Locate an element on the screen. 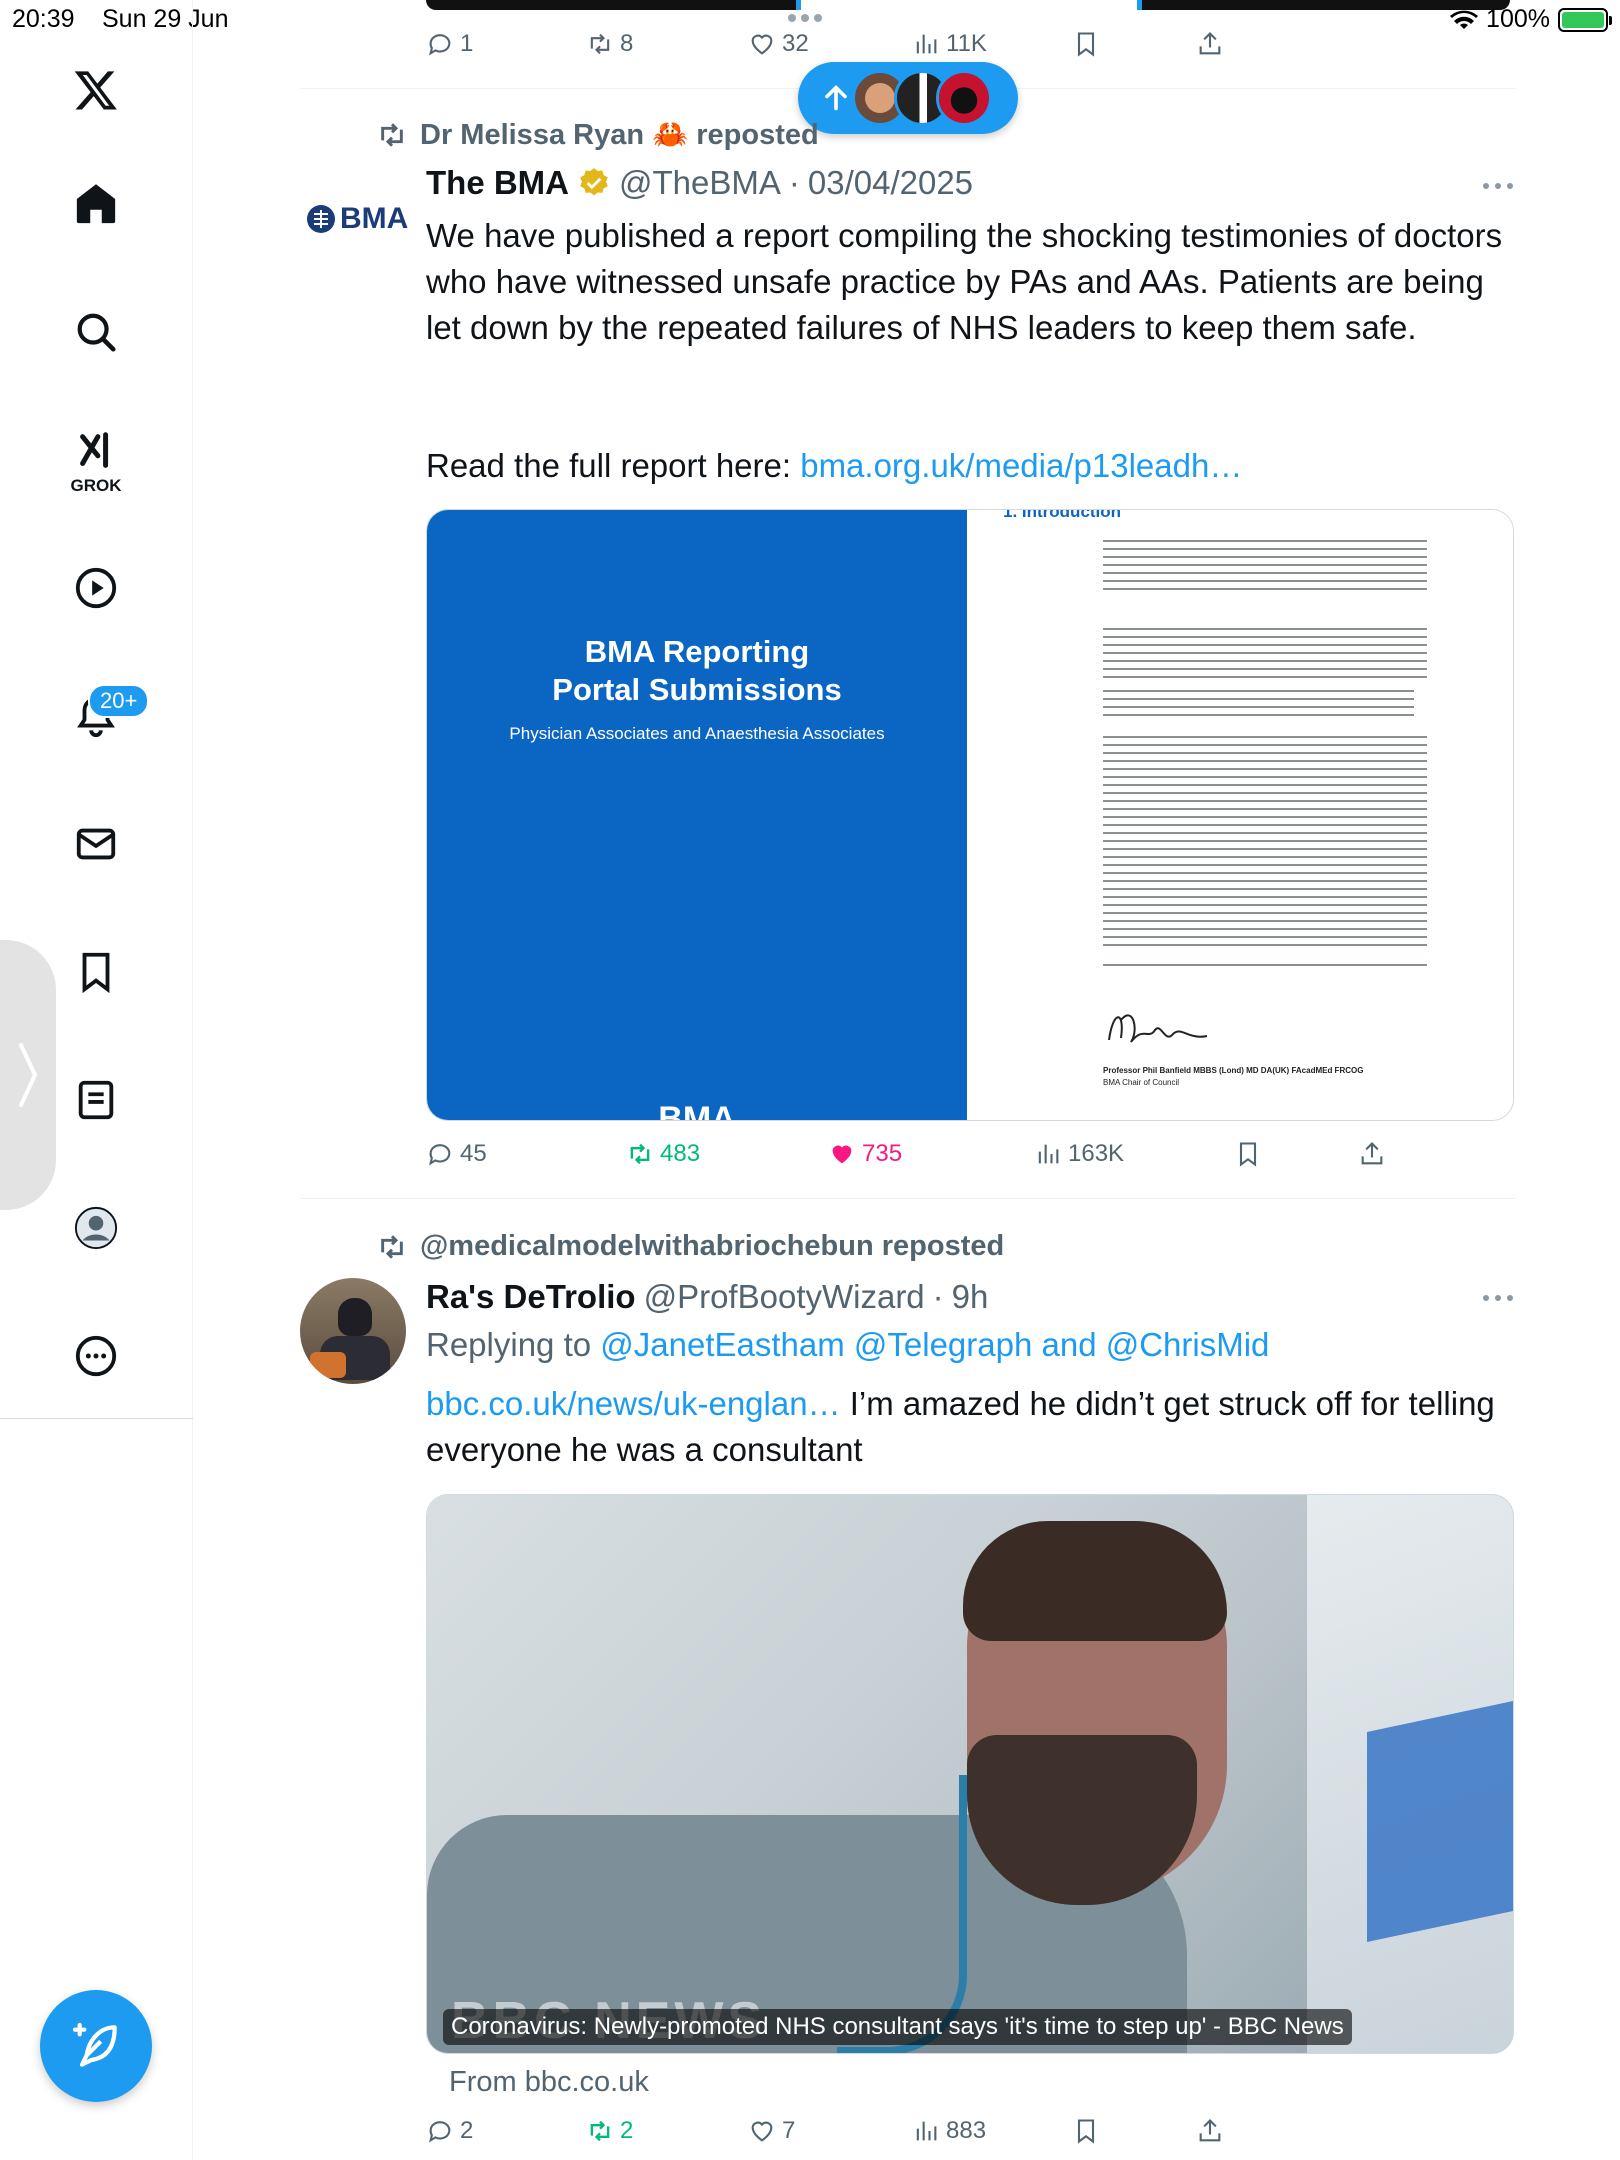 This screenshot has width=1620, height=2160. doc-text-lines is located at coordinates (1265, 755).